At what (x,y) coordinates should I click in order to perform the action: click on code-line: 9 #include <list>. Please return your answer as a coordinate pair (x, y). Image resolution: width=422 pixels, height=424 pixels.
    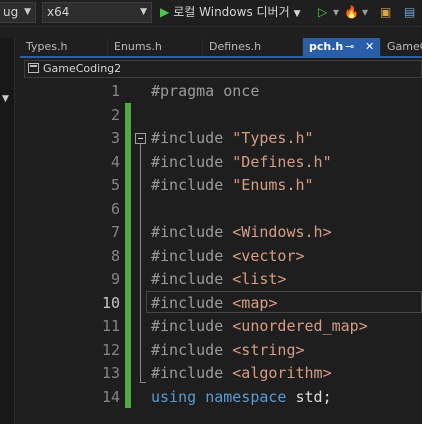
    Looking at the image, I should click on (221, 280).